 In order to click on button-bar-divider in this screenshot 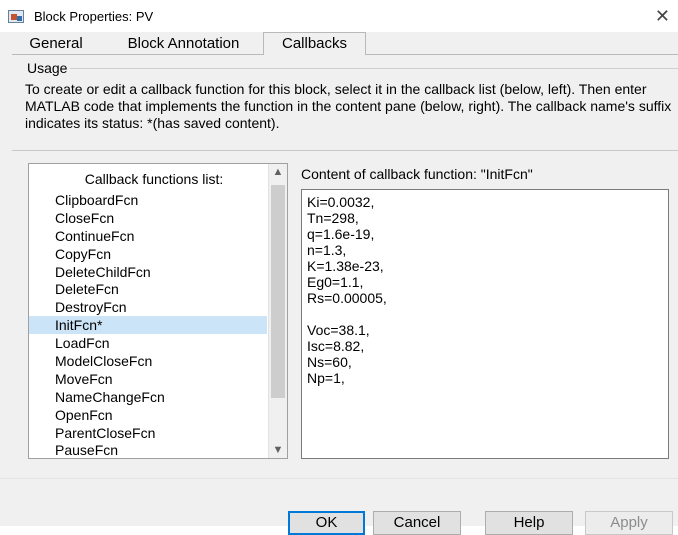, I will do `click(339, 478)`.